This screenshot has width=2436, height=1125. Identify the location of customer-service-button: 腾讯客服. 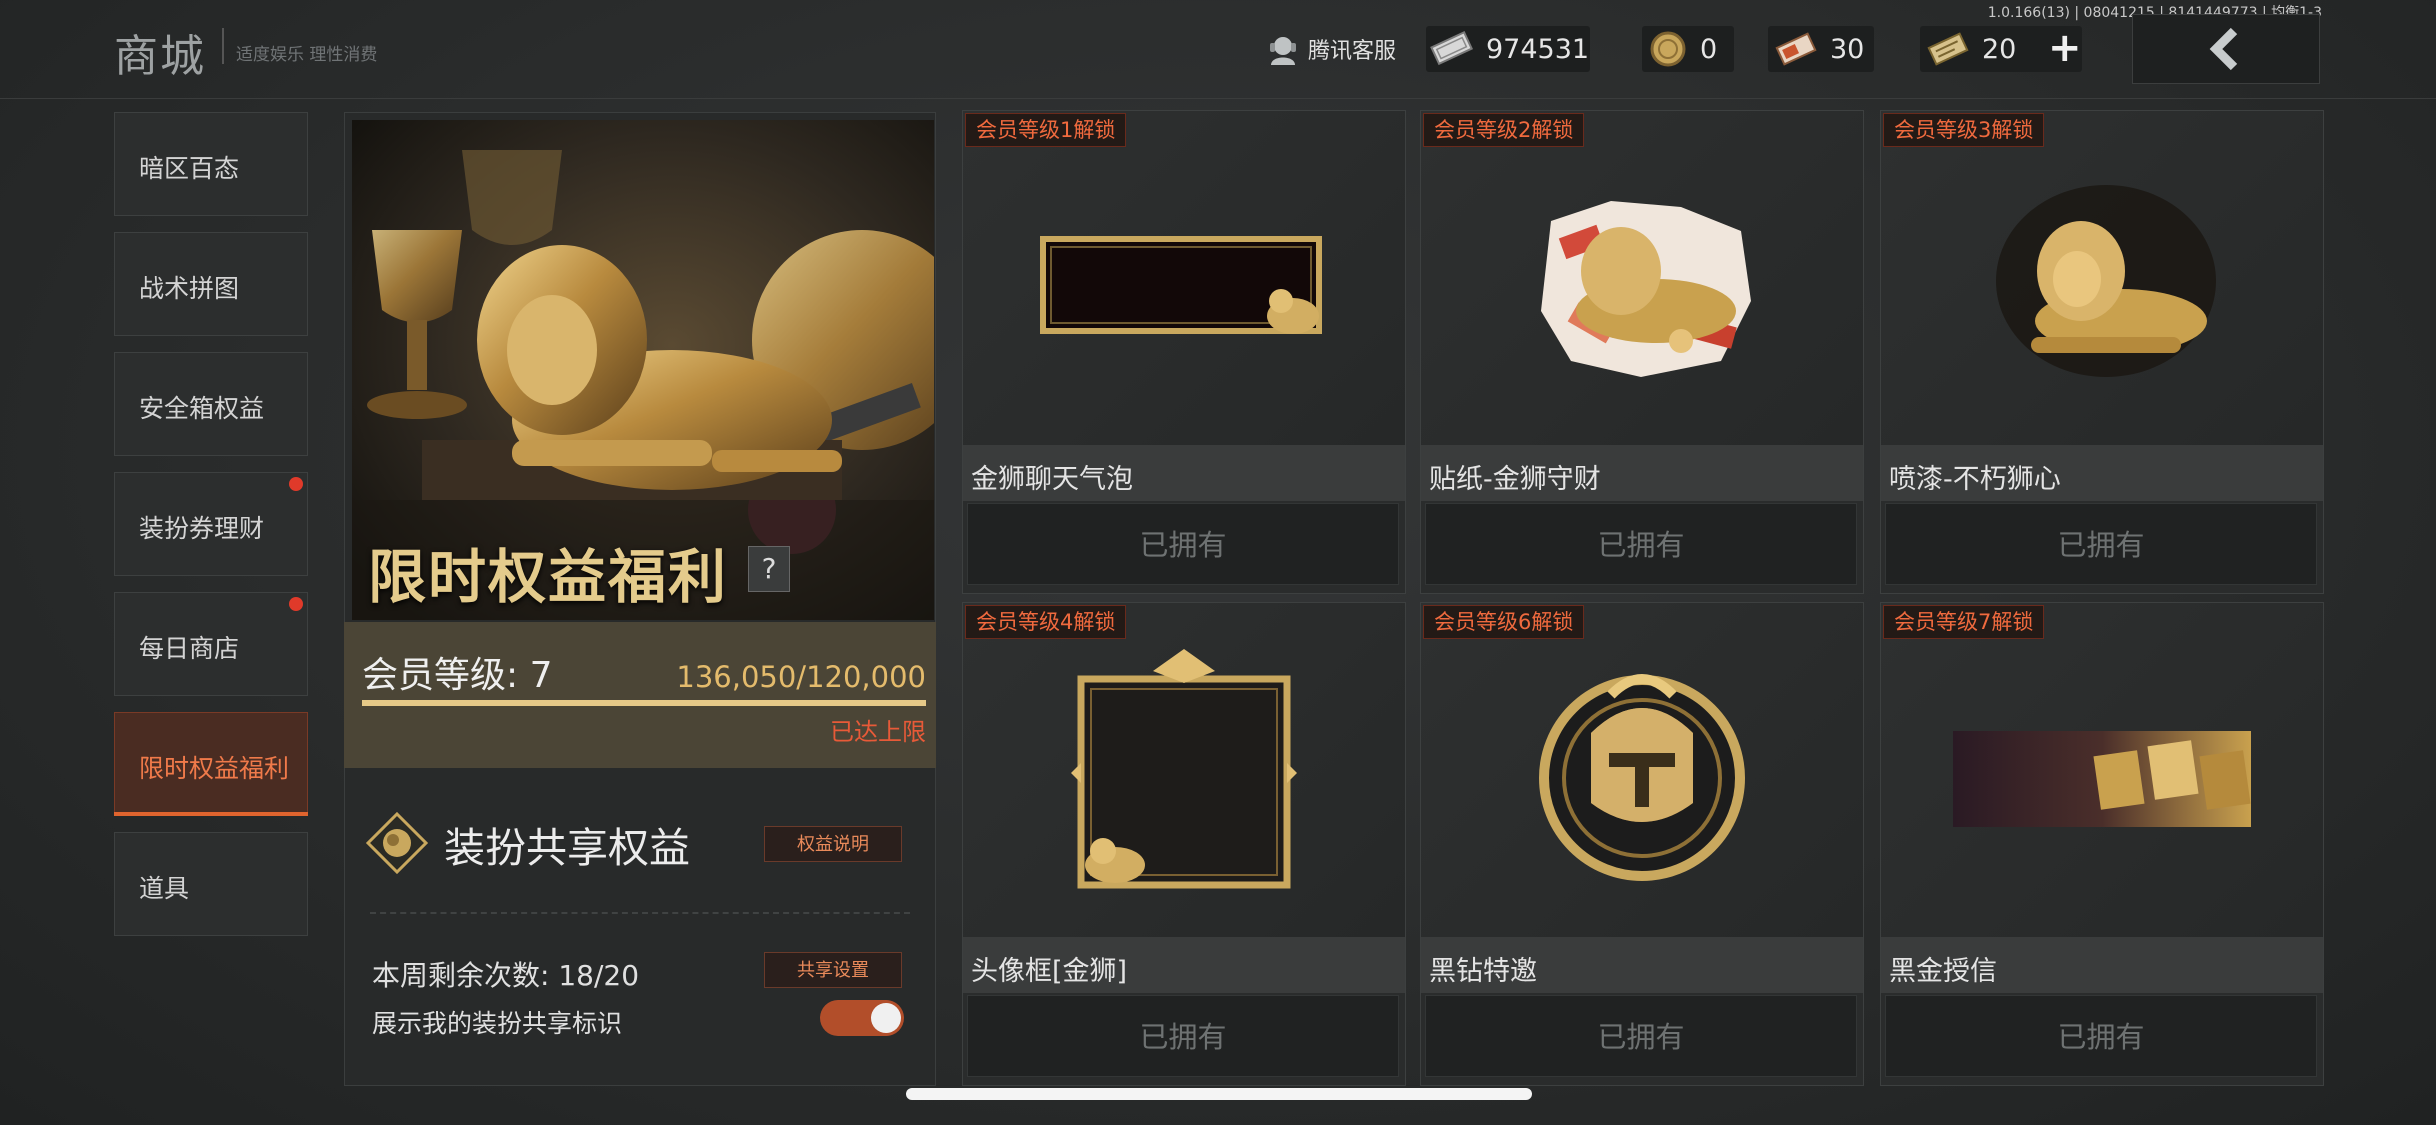
(1331, 49).